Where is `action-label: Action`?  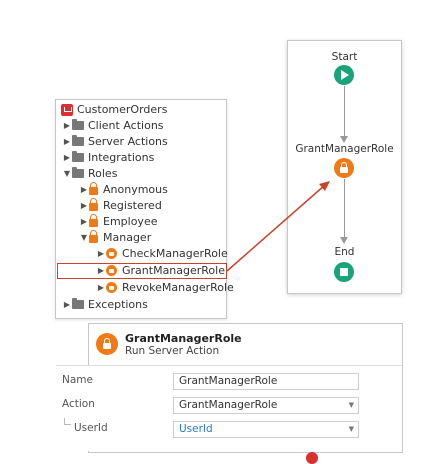
action-label: Action is located at coordinates (78, 404).